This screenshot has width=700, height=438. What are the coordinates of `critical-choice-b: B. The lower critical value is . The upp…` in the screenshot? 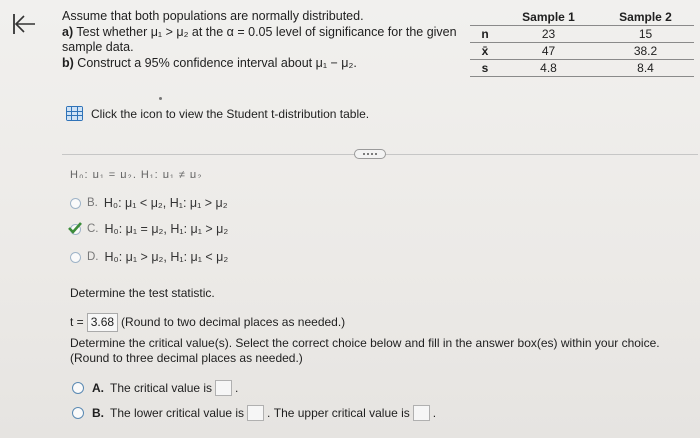 It's located at (254, 413).